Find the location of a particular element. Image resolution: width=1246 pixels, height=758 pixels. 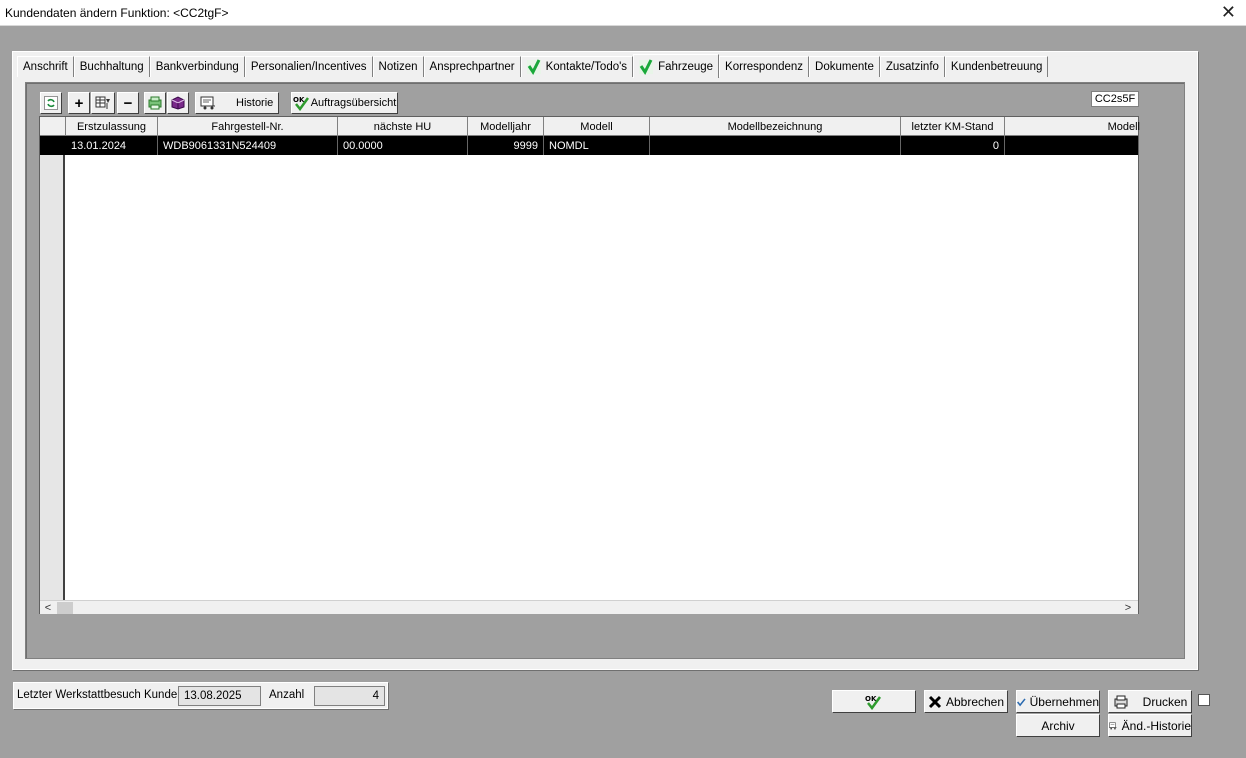

count-label: Anzahl is located at coordinates (287, 695).